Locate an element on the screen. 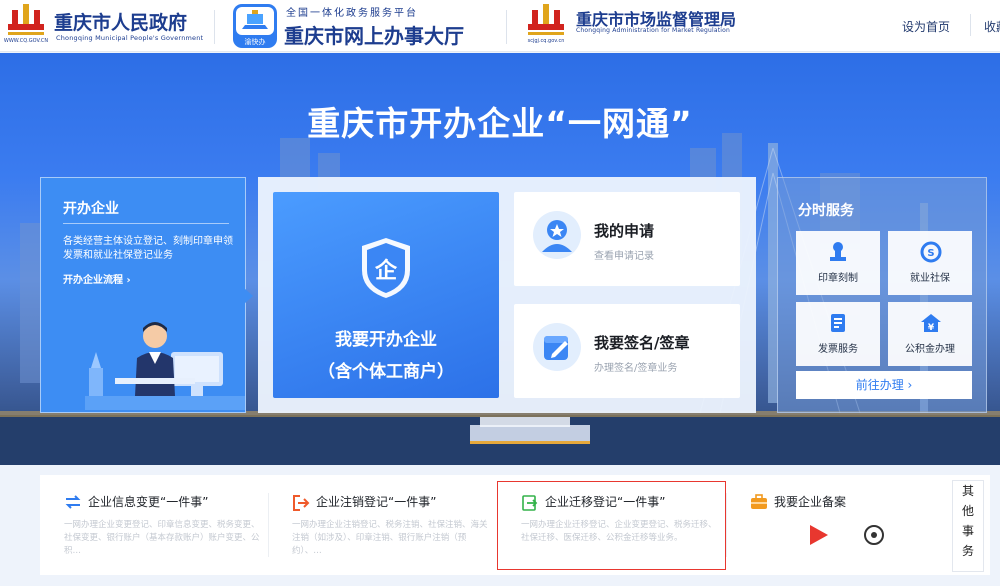 Image resolution: width=1000 pixels, height=586 pixels. panel-pointer is located at coordinates (248, 296).